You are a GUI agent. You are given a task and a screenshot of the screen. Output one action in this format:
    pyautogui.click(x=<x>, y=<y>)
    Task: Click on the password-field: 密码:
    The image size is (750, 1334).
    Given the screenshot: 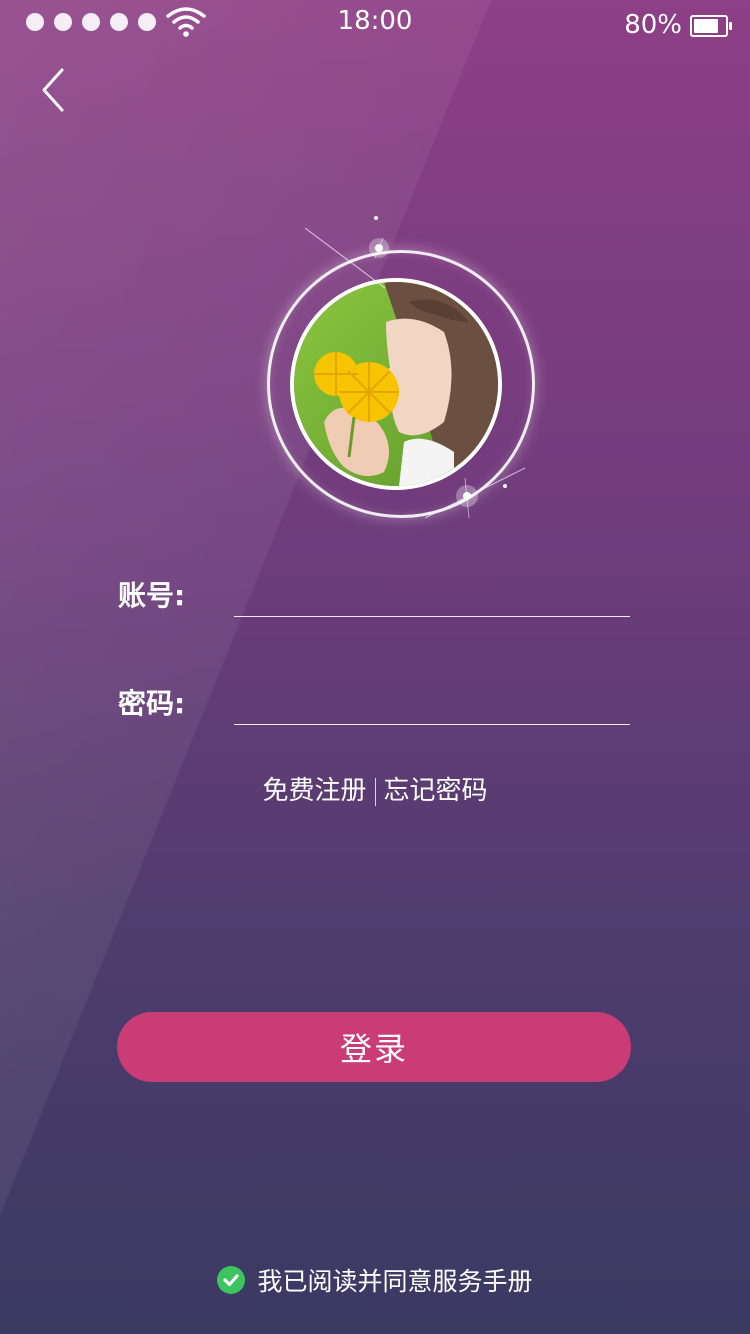 What is the action you would take?
    pyautogui.click(x=375, y=714)
    